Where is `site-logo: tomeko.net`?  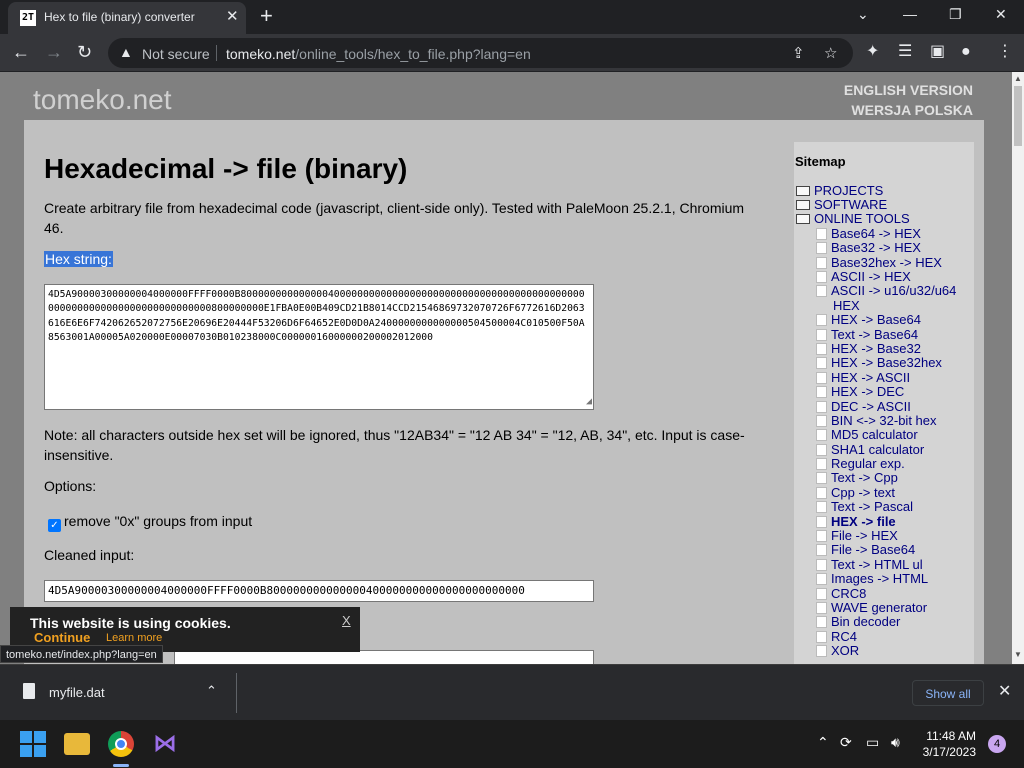 site-logo: tomeko.net is located at coordinates (102, 100).